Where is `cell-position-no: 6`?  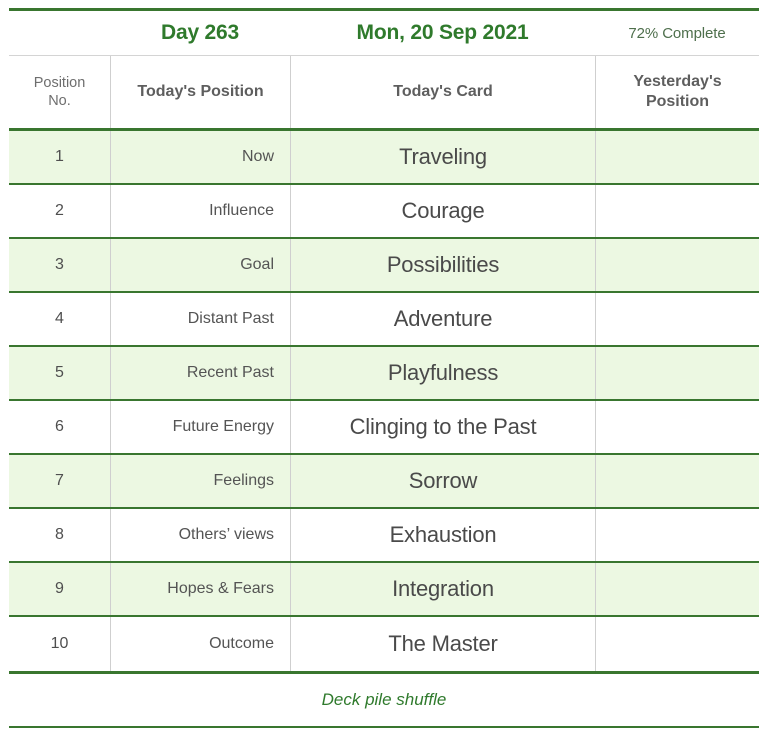
cell-position-no: 6 is located at coordinates (59, 426).